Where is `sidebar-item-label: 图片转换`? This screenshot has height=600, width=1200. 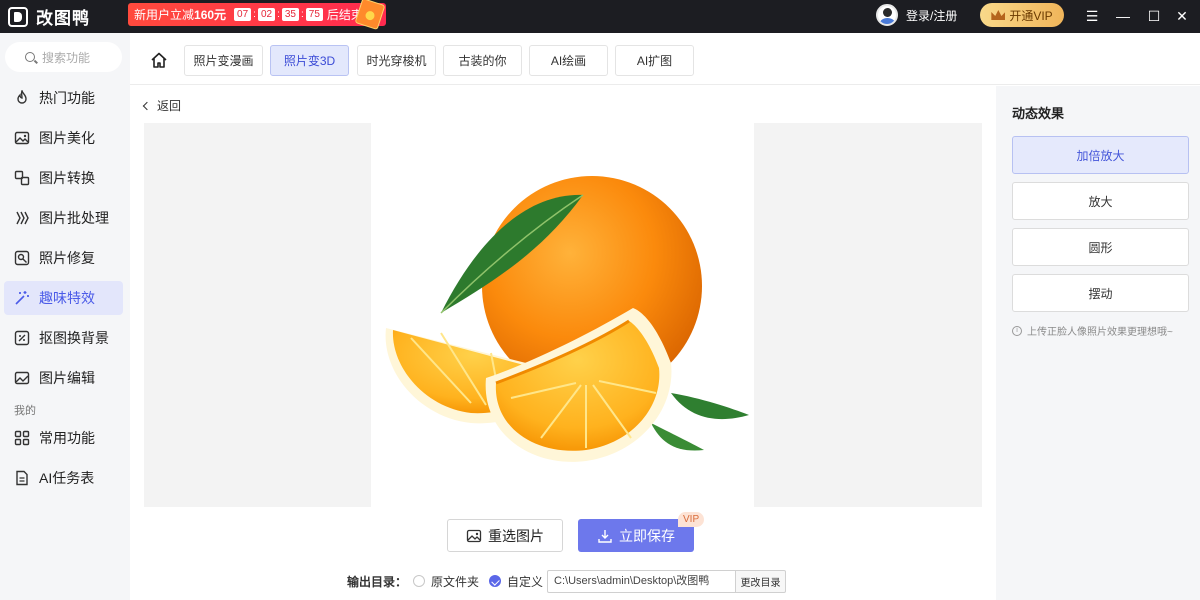
sidebar-item-label: 图片转换 is located at coordinates (67, 178).